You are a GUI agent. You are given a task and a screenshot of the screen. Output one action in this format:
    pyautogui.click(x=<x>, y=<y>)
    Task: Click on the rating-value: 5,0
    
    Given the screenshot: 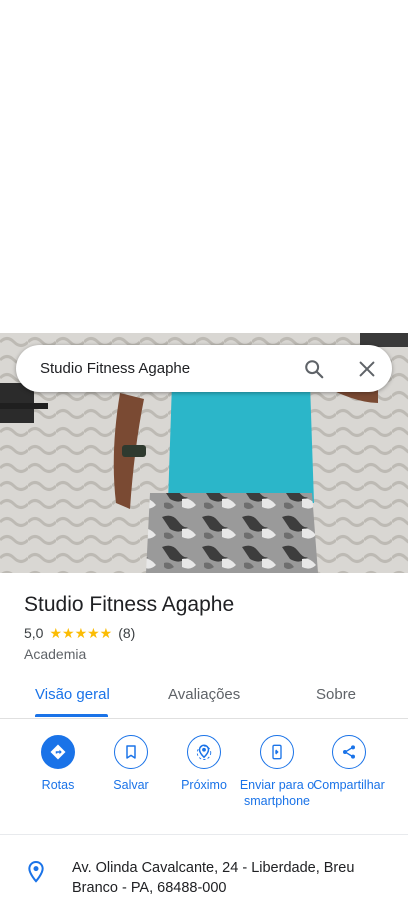 What is the action you would take?
    pyautogui.click(x=34, y=633)
    